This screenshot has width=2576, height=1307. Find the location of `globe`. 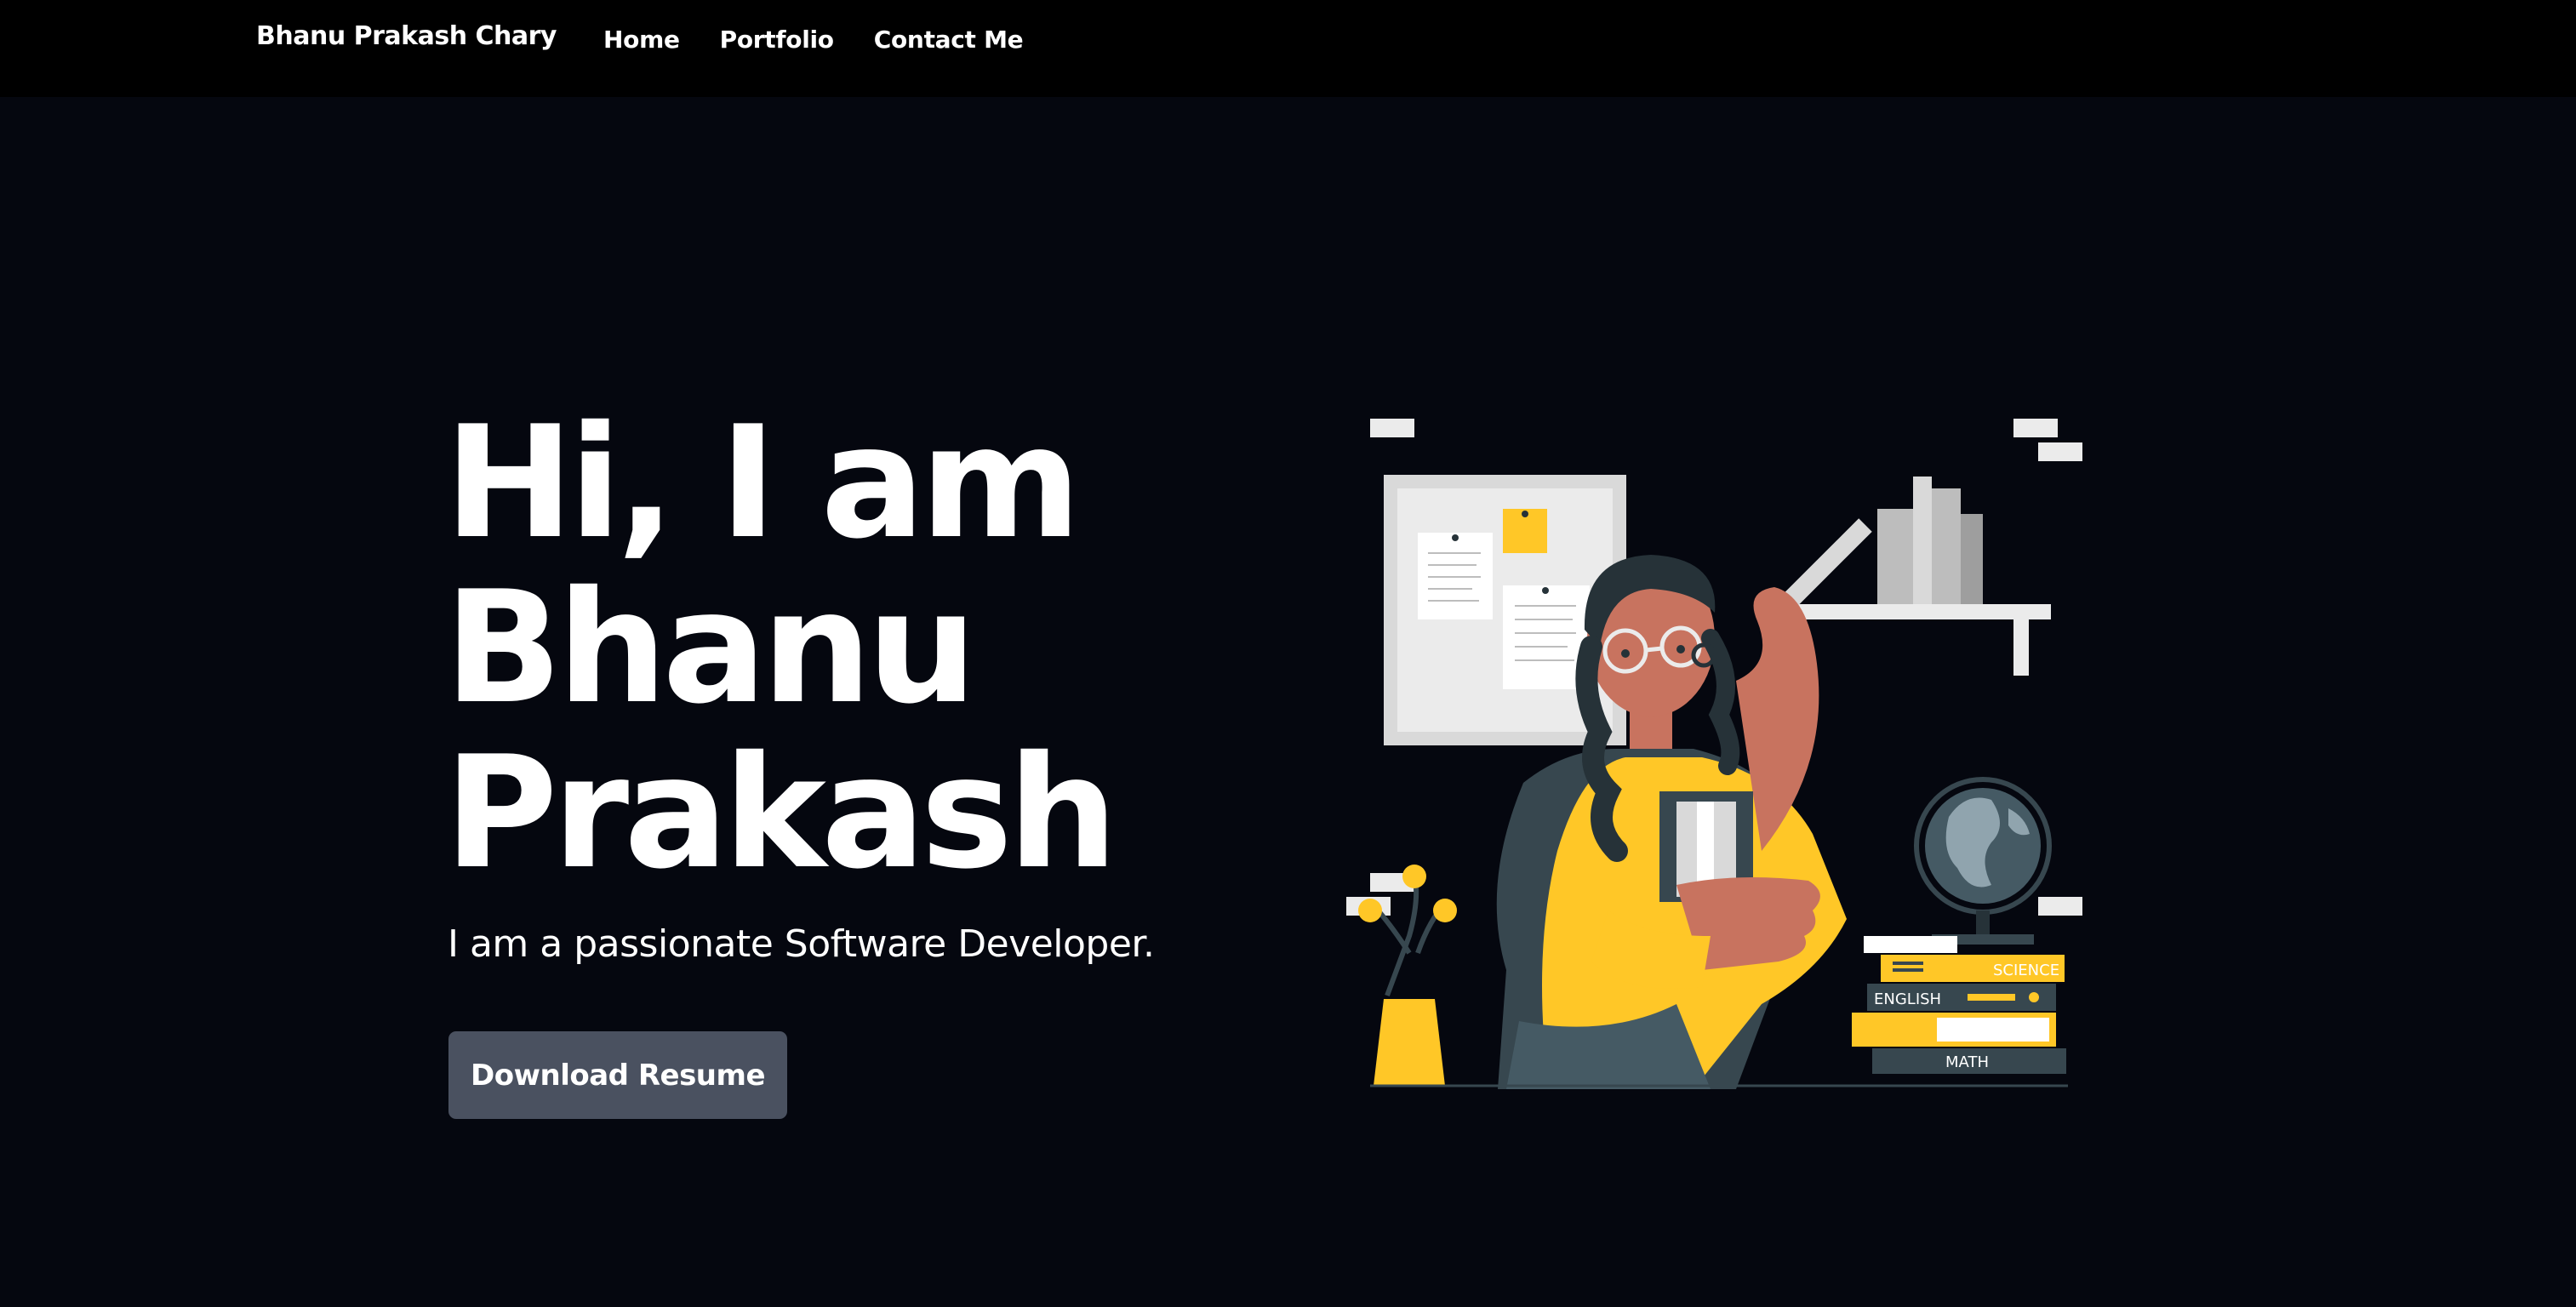

globe is located at coordinates (1983, 861).